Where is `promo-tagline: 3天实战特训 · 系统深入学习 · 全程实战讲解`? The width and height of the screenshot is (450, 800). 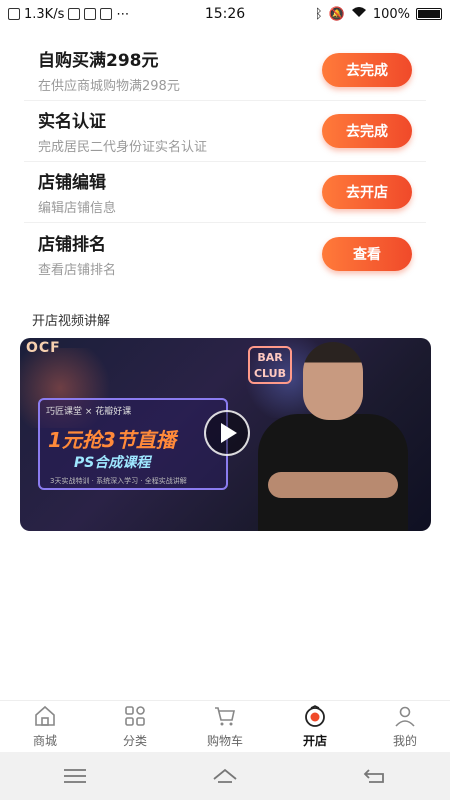 promo-tagline: 3天实战特训 · 系统深入学习 · 全程实战讲解 is located at coordinates (118, 481).